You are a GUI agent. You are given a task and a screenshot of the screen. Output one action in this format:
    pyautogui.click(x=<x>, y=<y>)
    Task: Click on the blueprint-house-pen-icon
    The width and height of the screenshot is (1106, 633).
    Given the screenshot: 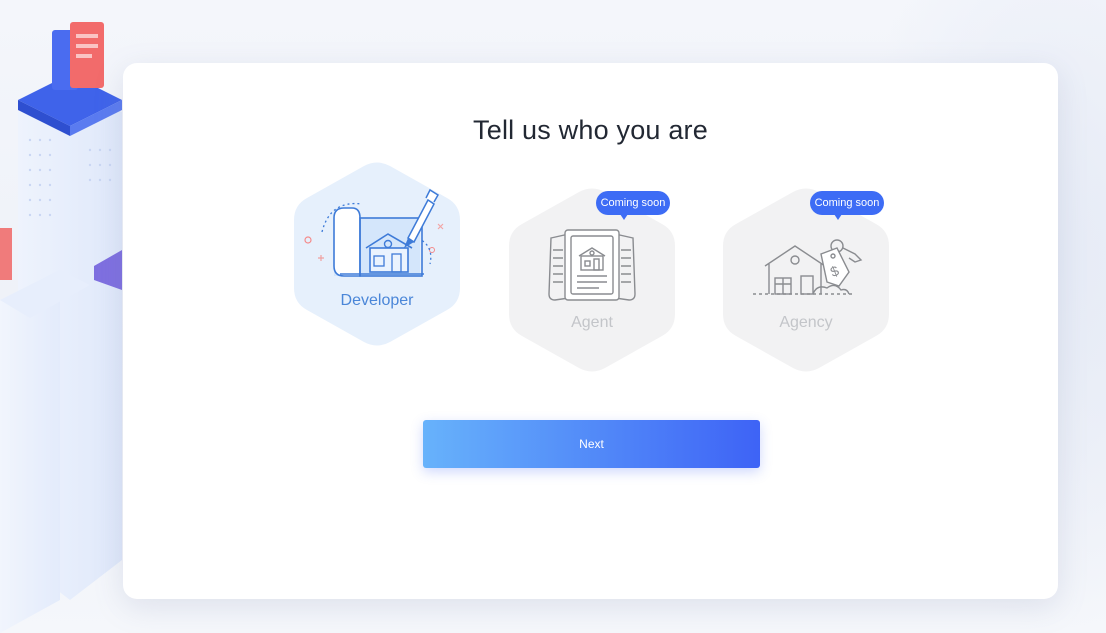 What is the action you would take?
    pyautogui.click(x=374, y=232)
    